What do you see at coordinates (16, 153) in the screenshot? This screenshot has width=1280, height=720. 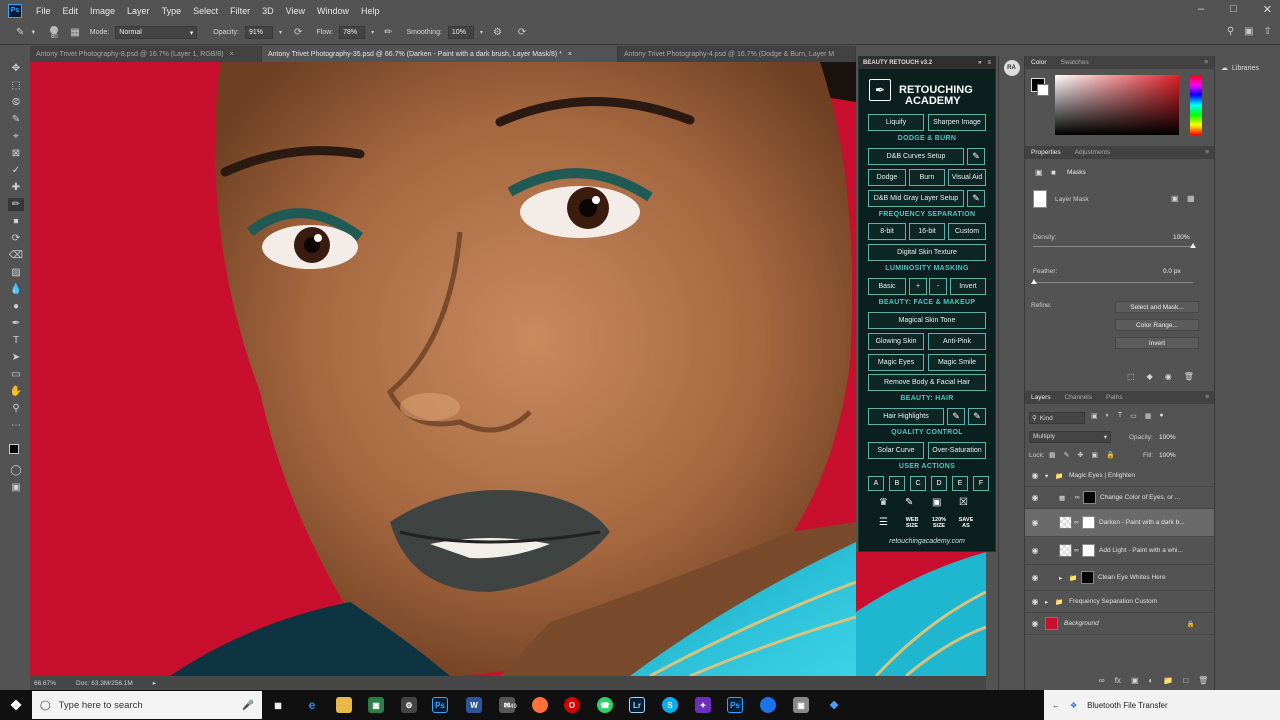 I see `frame-tool-icon: ⊠` at bounding box center [16, 153].